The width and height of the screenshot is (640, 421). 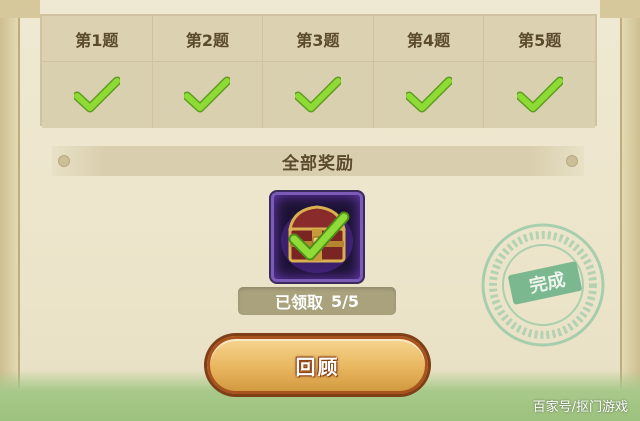 I want to click on question-header: 第3题, so click(x=318, y=39).